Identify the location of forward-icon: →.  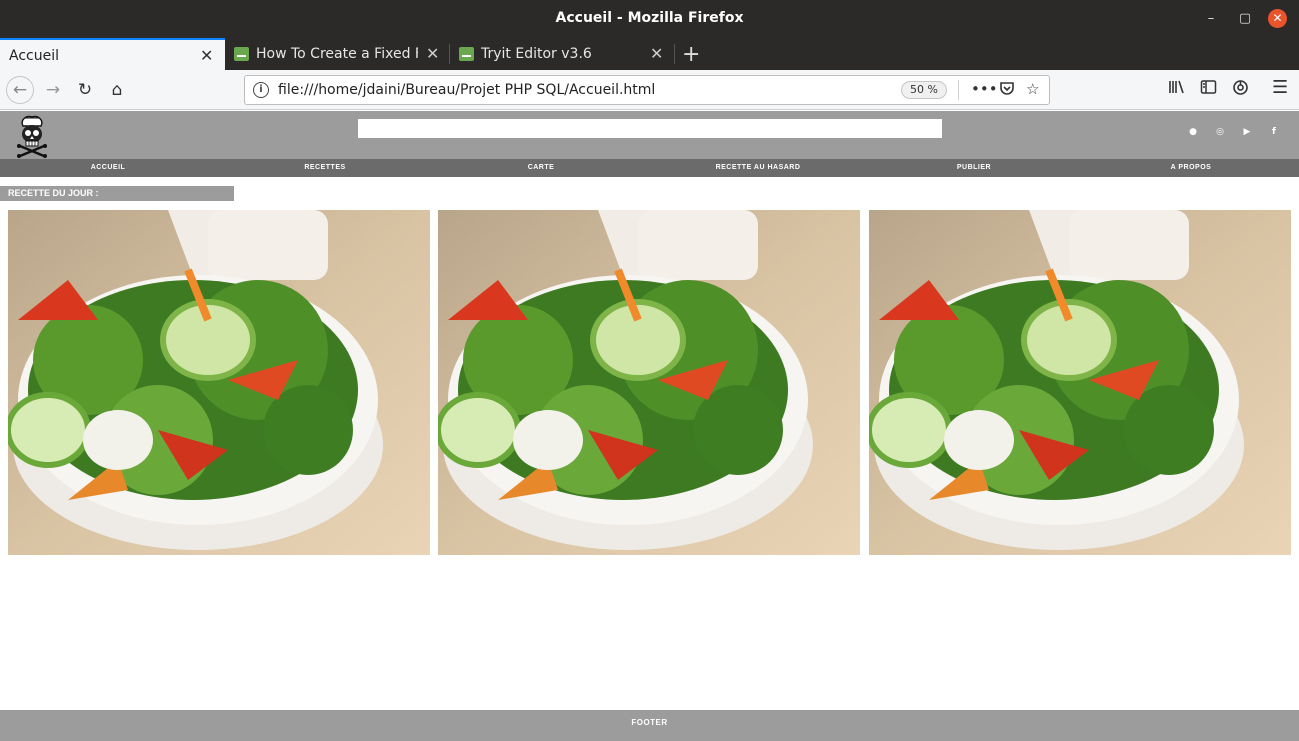
(53, 90).